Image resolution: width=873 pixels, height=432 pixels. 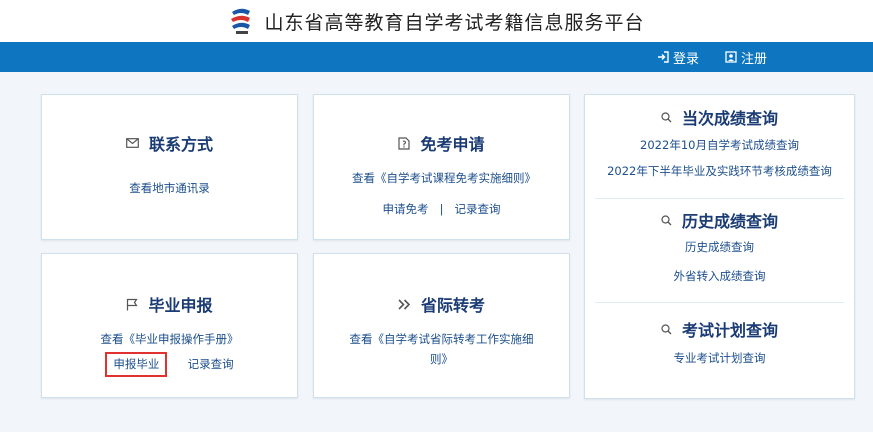 I want to click on current-score-link-2: 2022年下半年毕业及实践环节考核成绩查询, so click(x=719, y=171).